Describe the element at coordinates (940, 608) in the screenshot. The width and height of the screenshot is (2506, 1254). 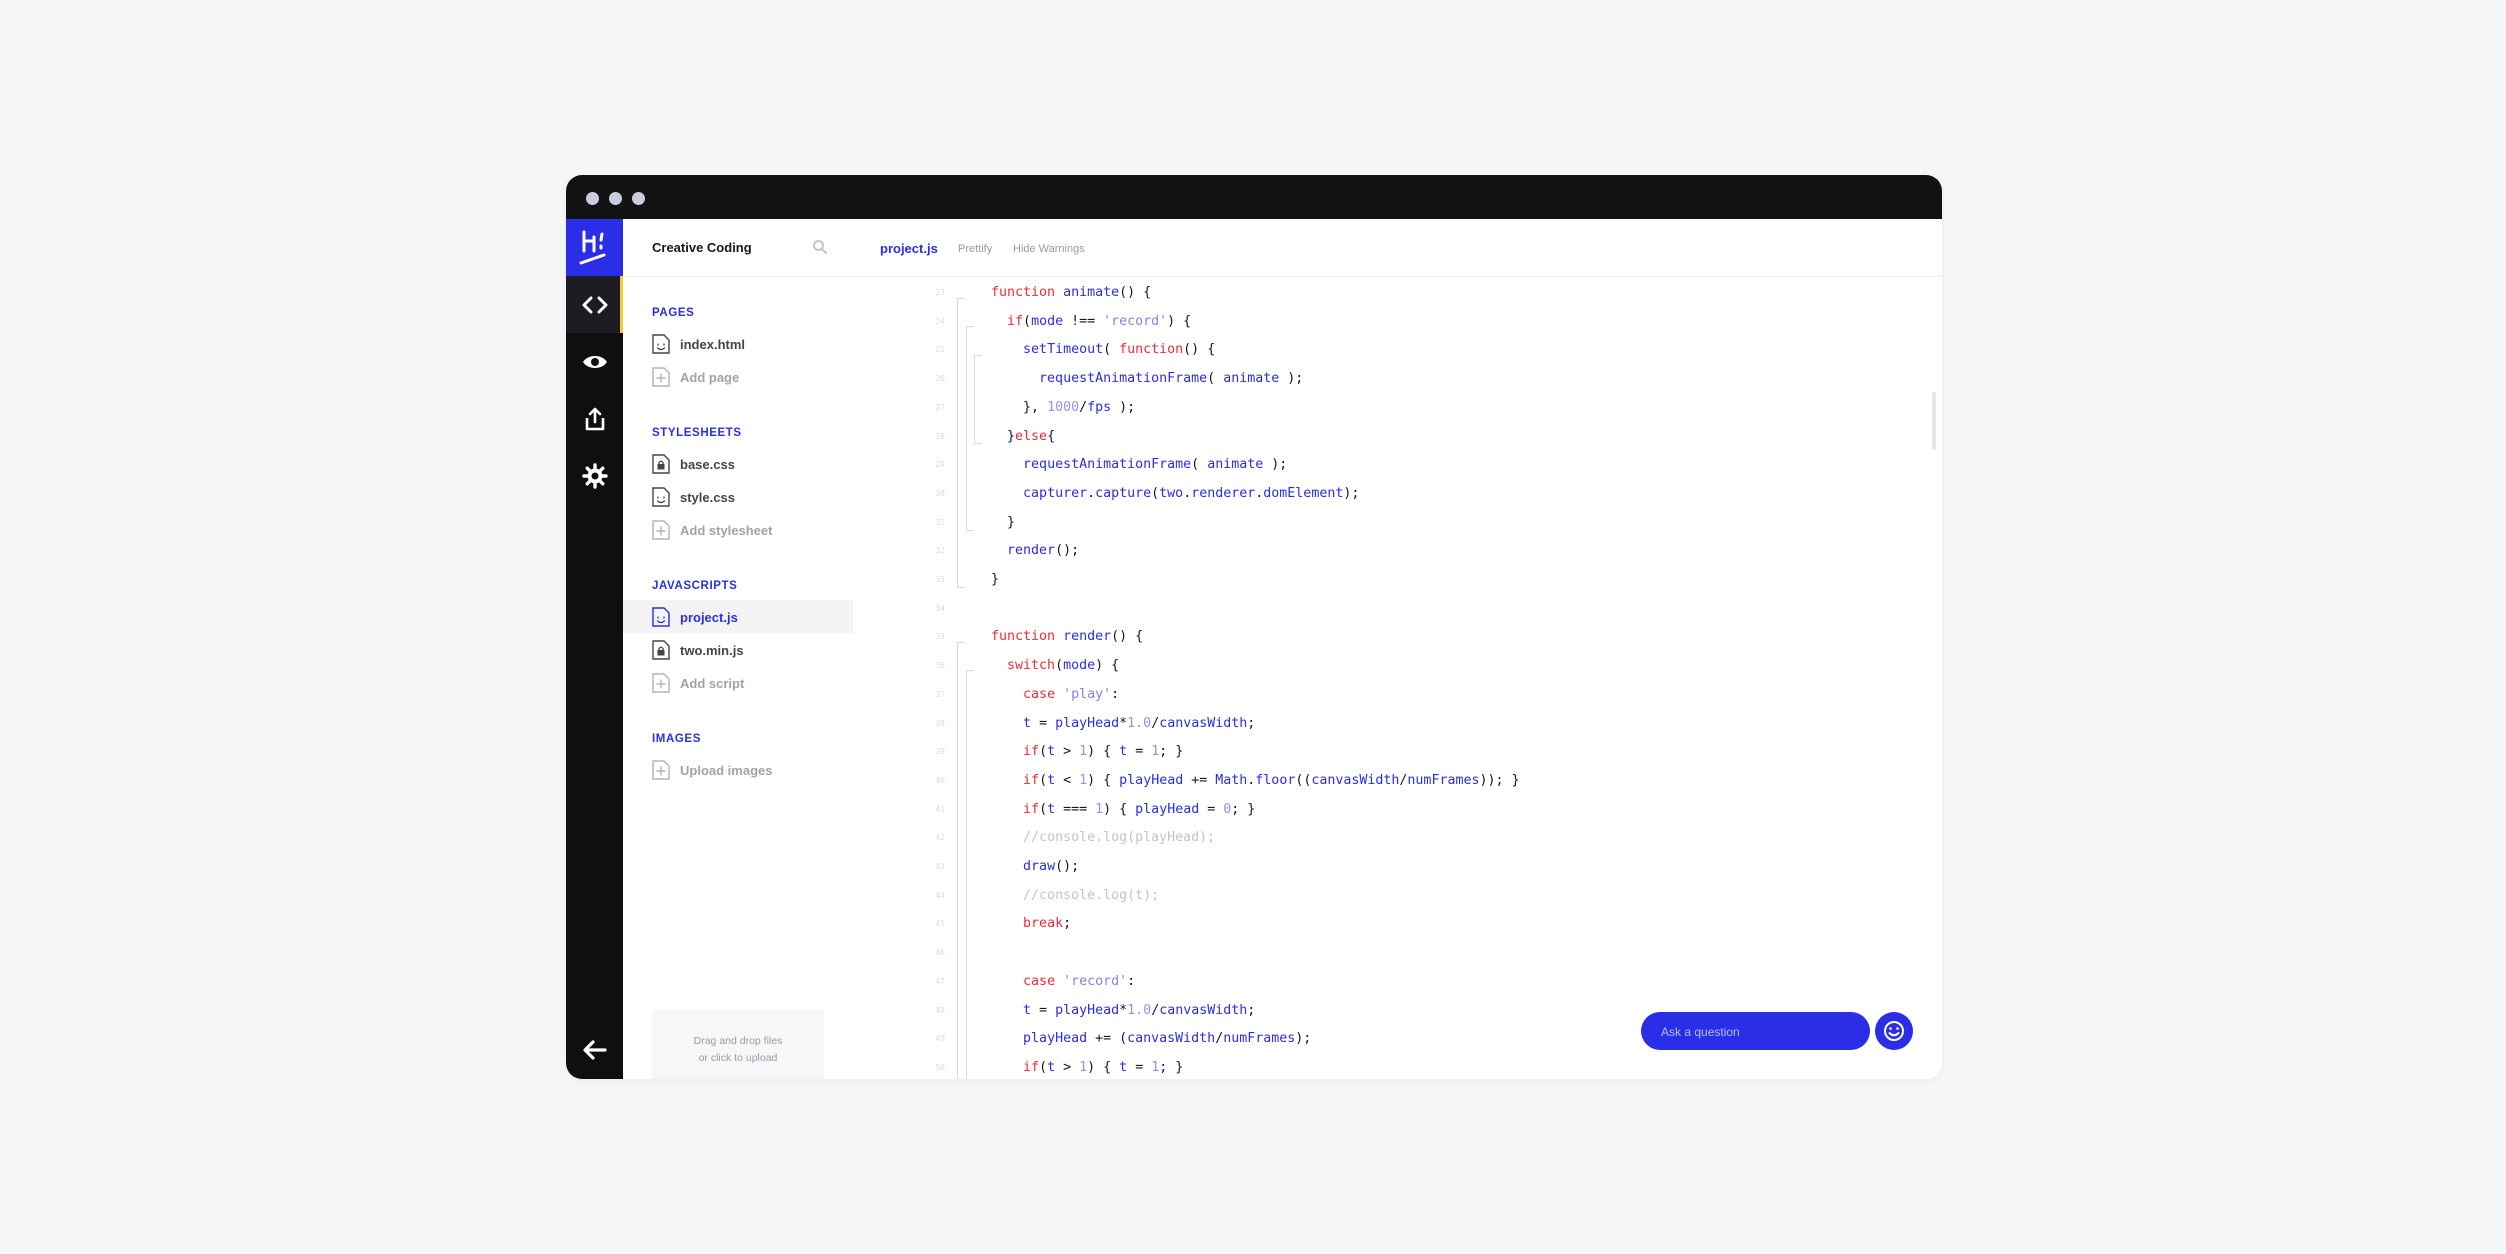
I see `line-number: 34` at that location.